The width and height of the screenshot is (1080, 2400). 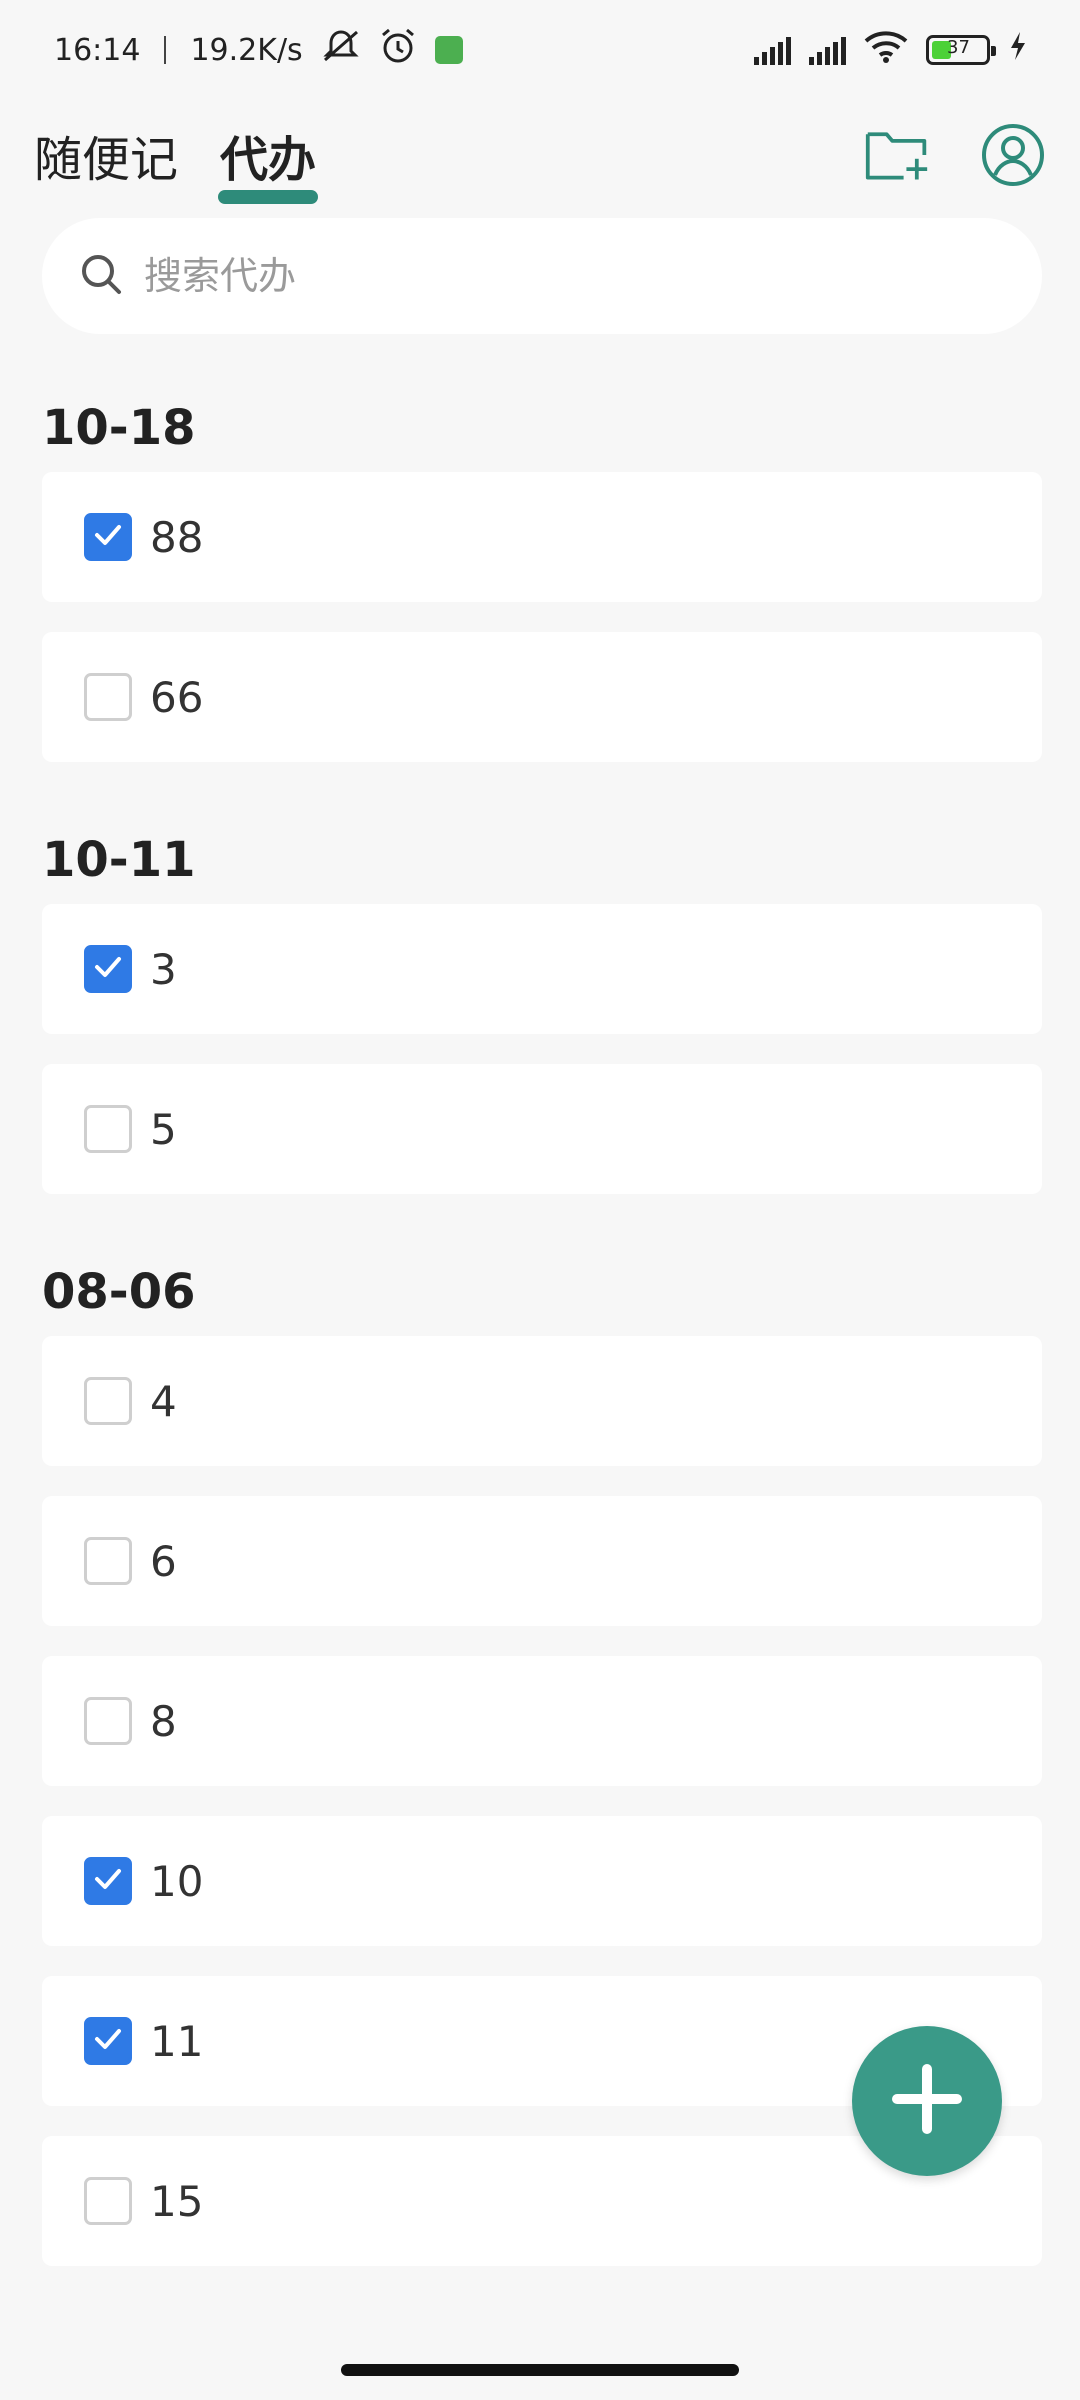 I want to click on tab-todo: 代办, so click(x=268, y=162).